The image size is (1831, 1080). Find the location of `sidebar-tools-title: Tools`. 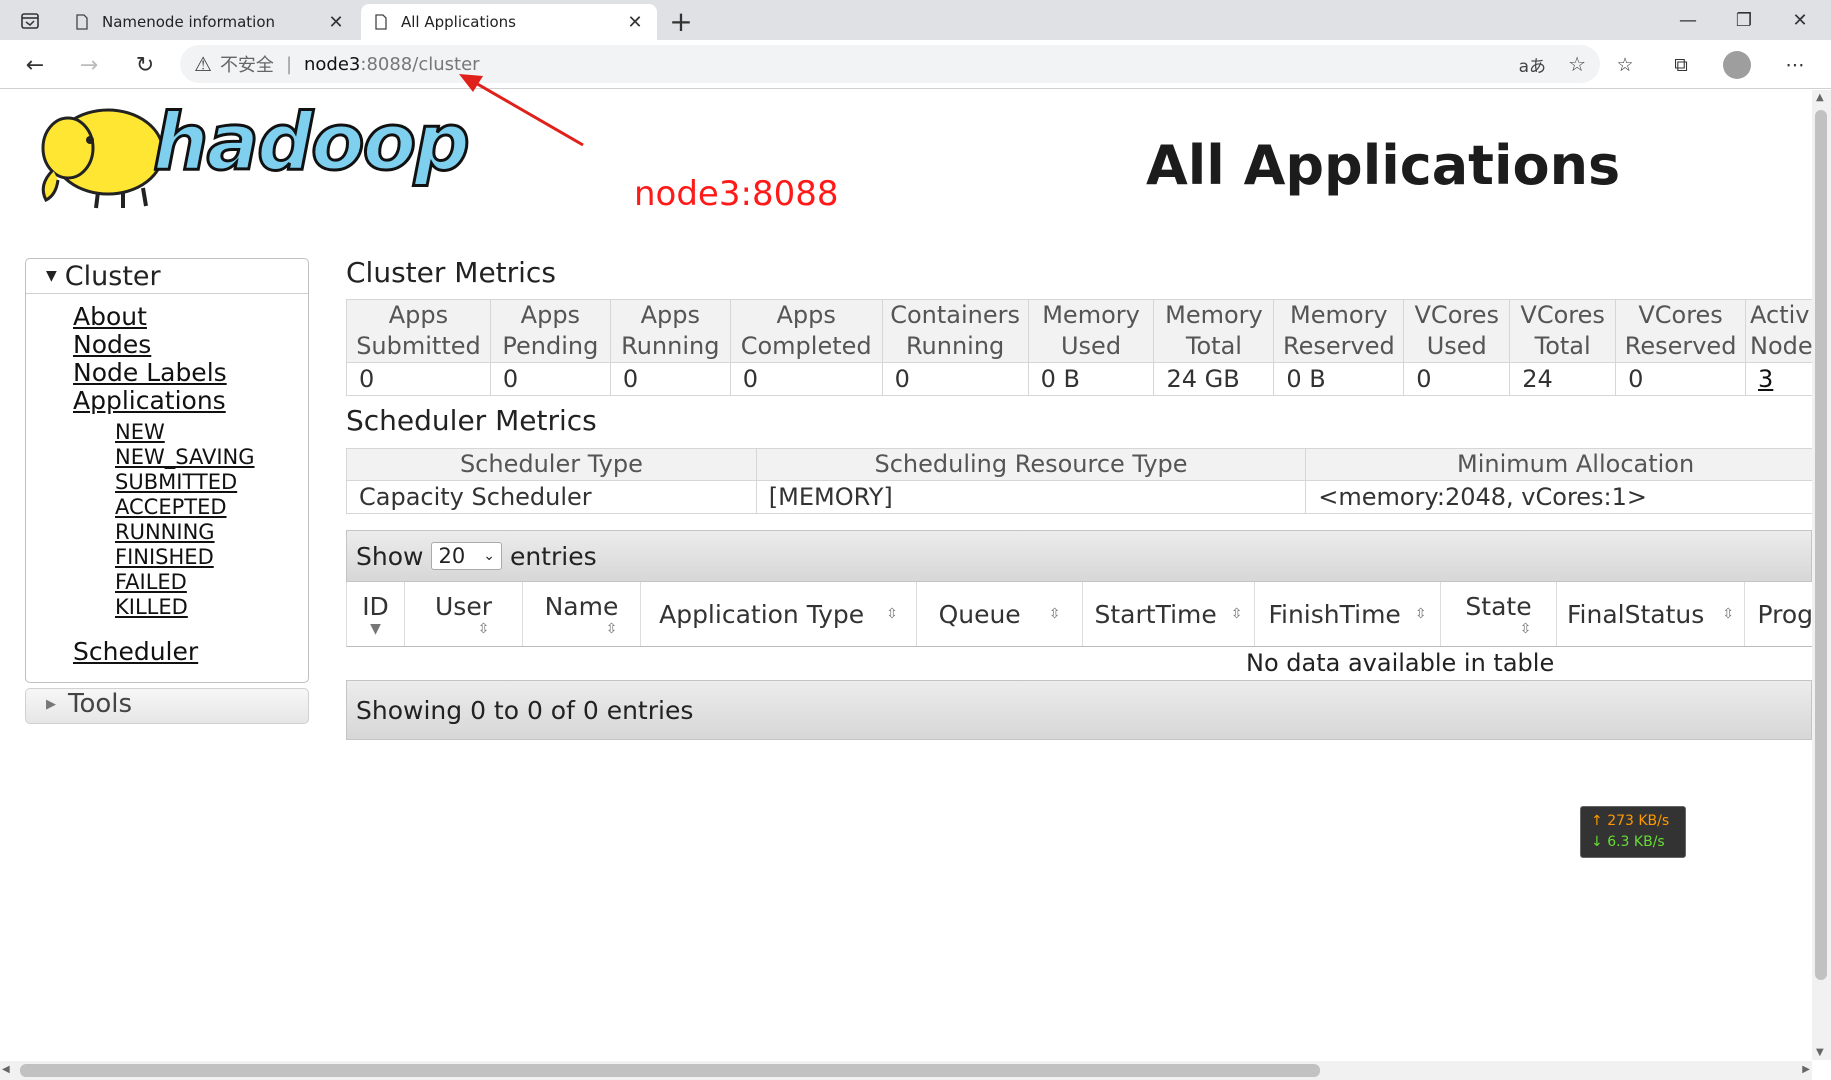

sidebar-tools-title: Tools is located at coordinates (100, 704).